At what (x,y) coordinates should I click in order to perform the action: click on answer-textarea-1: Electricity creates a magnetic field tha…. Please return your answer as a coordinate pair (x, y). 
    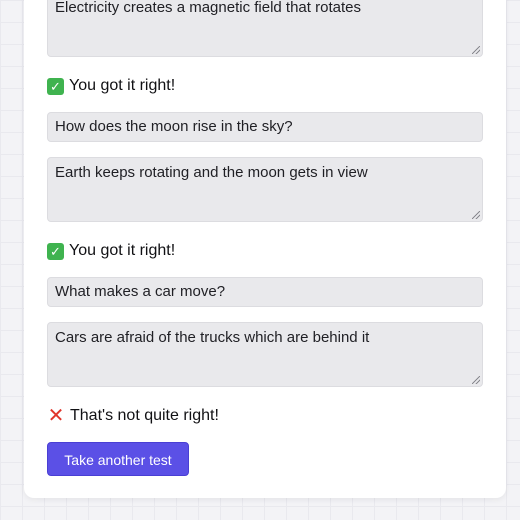
    Looking at the image, I should click on (265, 28).